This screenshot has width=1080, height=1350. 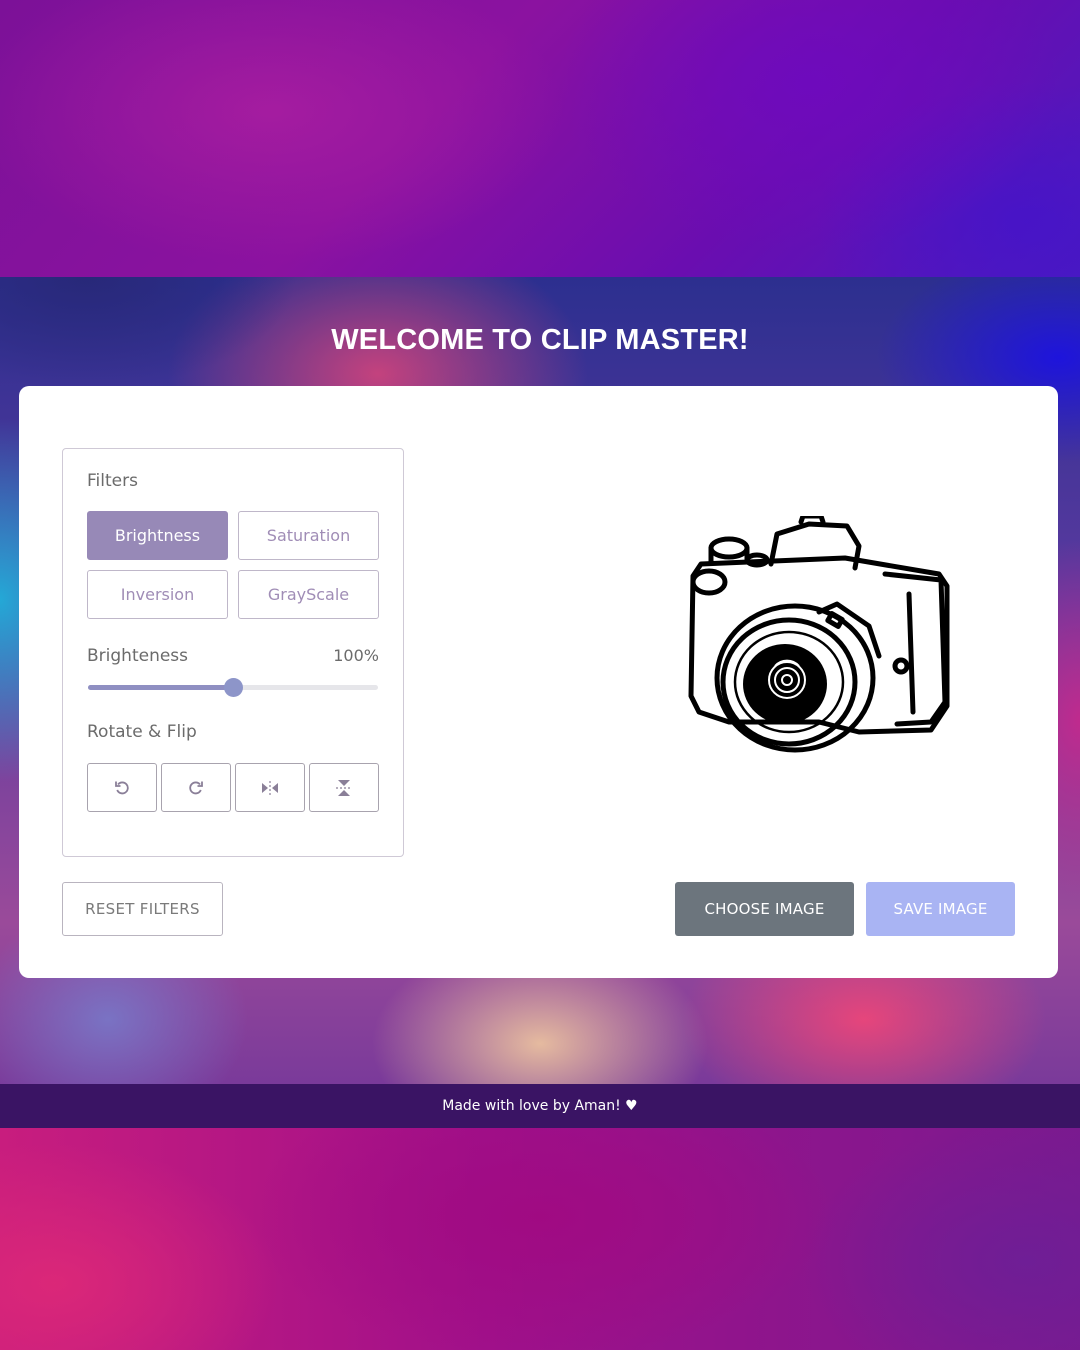 What do you see at coordinates (112, 481) in the screenshot?
I see `filters-heading: Filters` at bounding box center [112, 481].